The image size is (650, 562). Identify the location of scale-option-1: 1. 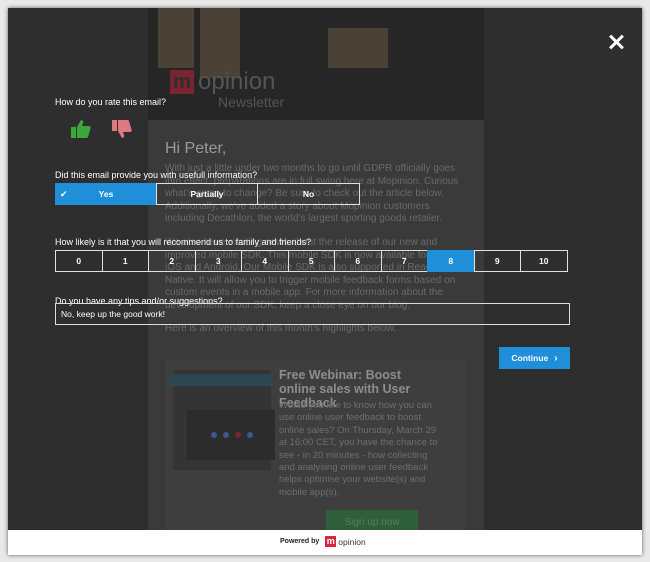
(125, 261).